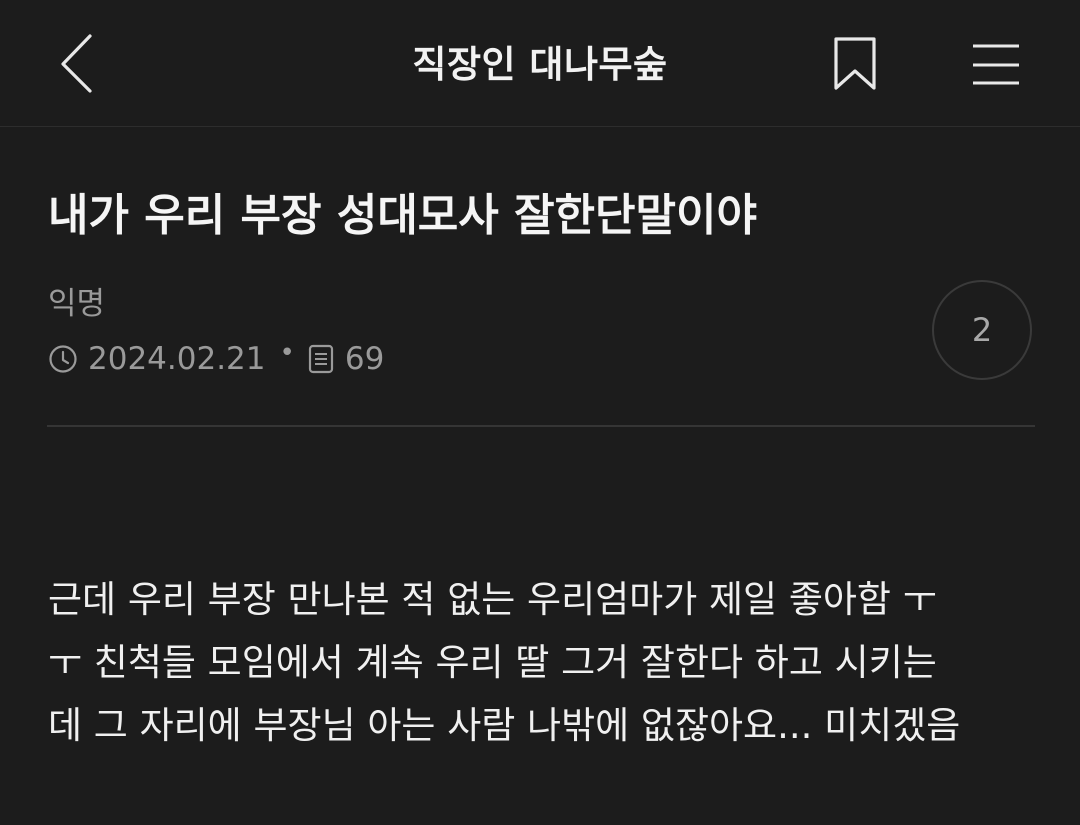  What do you see at coordinates (177, 359) in the screenshot?
I see `post-date: 2024.02.21` at bounding box center [177, 359].